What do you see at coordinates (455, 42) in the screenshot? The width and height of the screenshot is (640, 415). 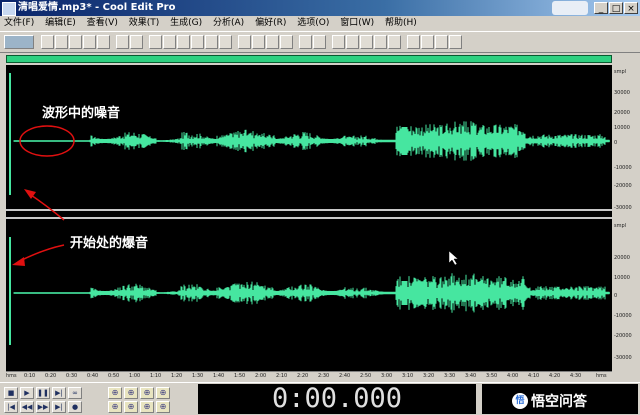 I see `help-icon` at bounding box center [455, 42].